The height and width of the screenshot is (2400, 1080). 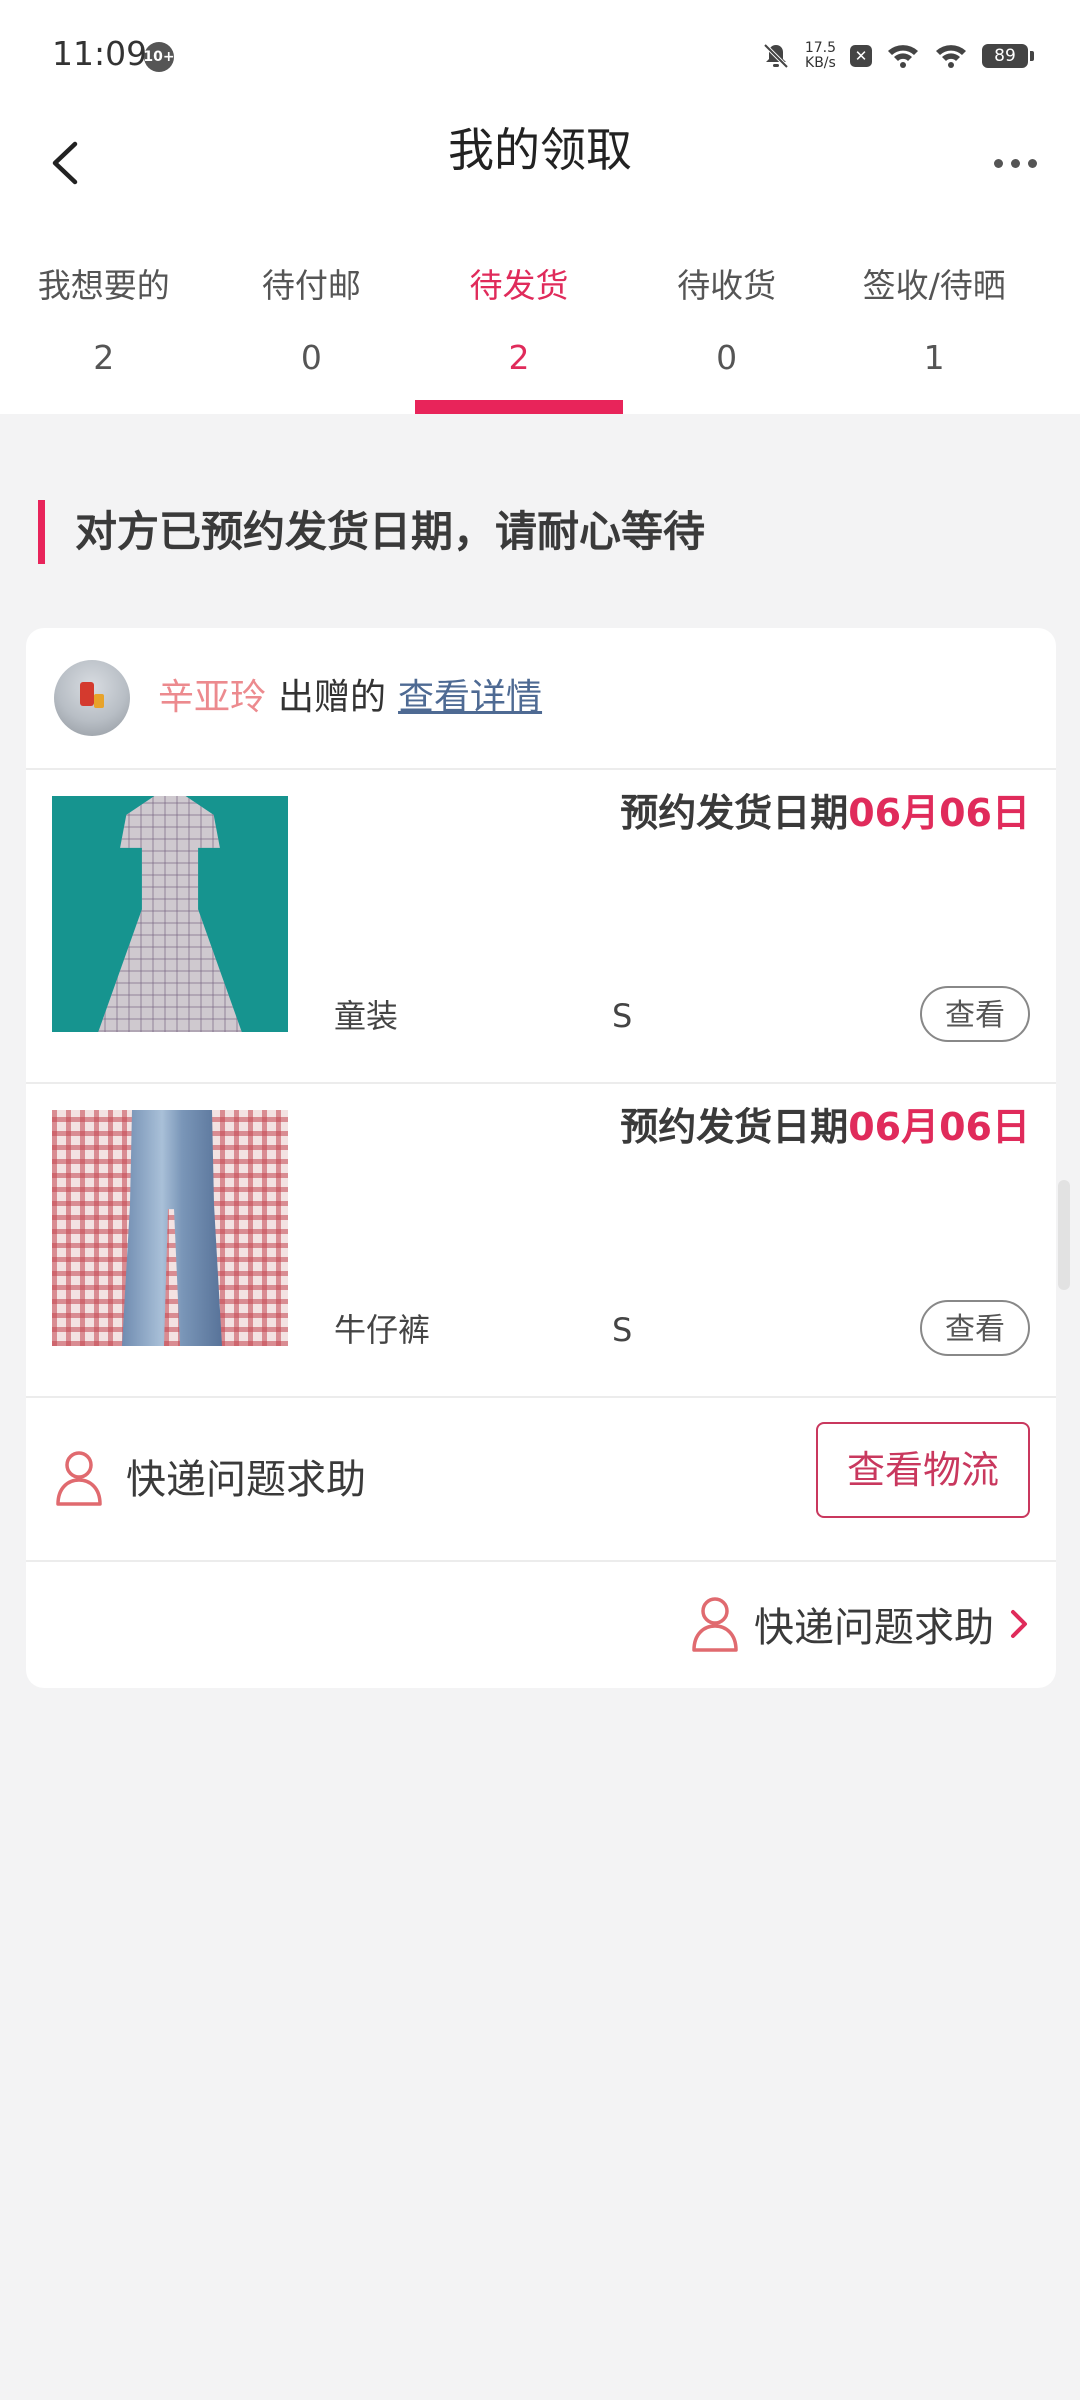 I want to click on tab-label: 待收货, so click(x=727, y=285).